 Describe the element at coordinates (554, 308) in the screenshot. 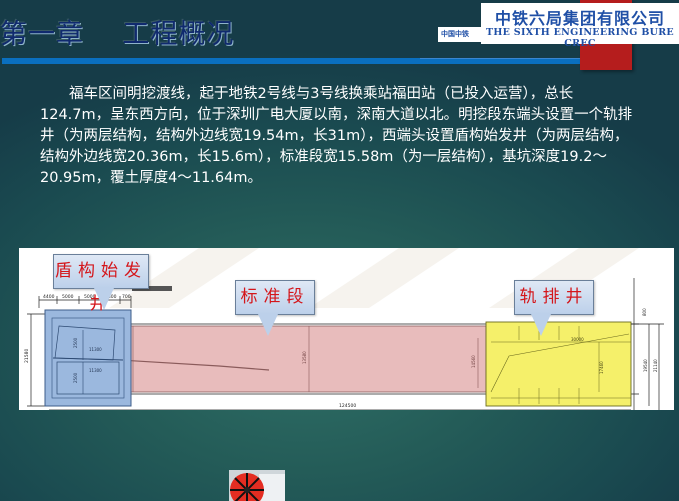

I see `callout-track-laying-shaft: 轨排井` at that location.